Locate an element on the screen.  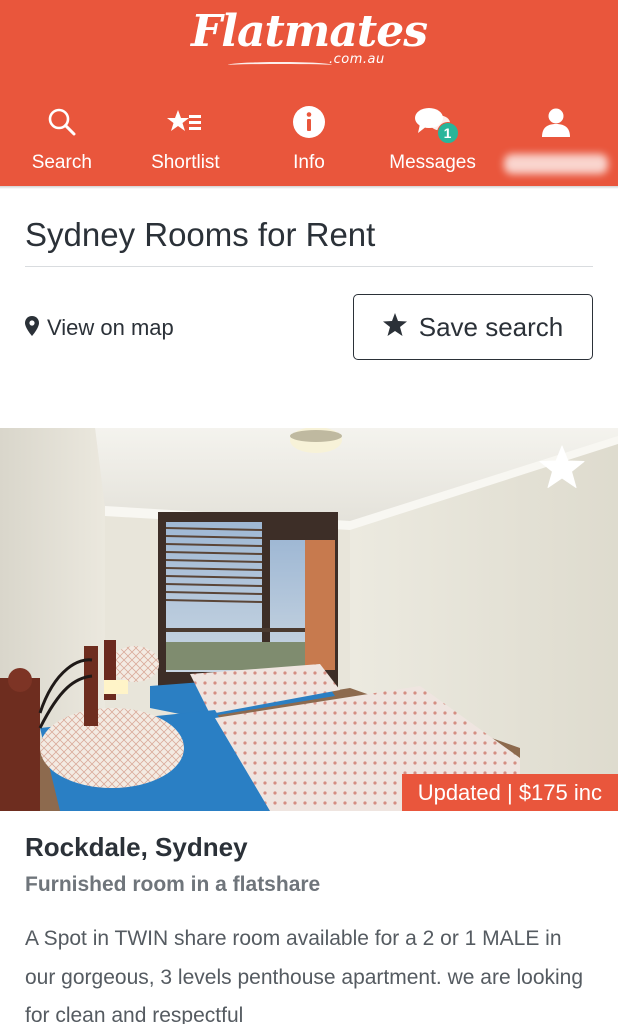
view-on-map-label: View on map is located at coordinates (110, 327).